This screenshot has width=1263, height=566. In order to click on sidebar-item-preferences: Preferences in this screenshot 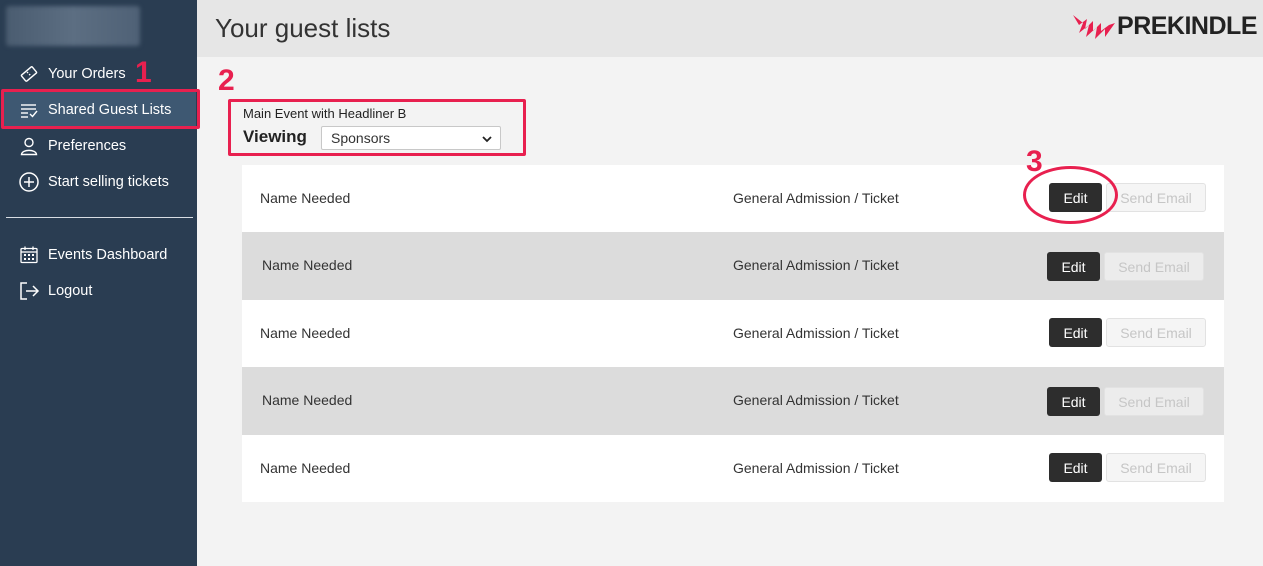, I will do `click(100, 146)`.